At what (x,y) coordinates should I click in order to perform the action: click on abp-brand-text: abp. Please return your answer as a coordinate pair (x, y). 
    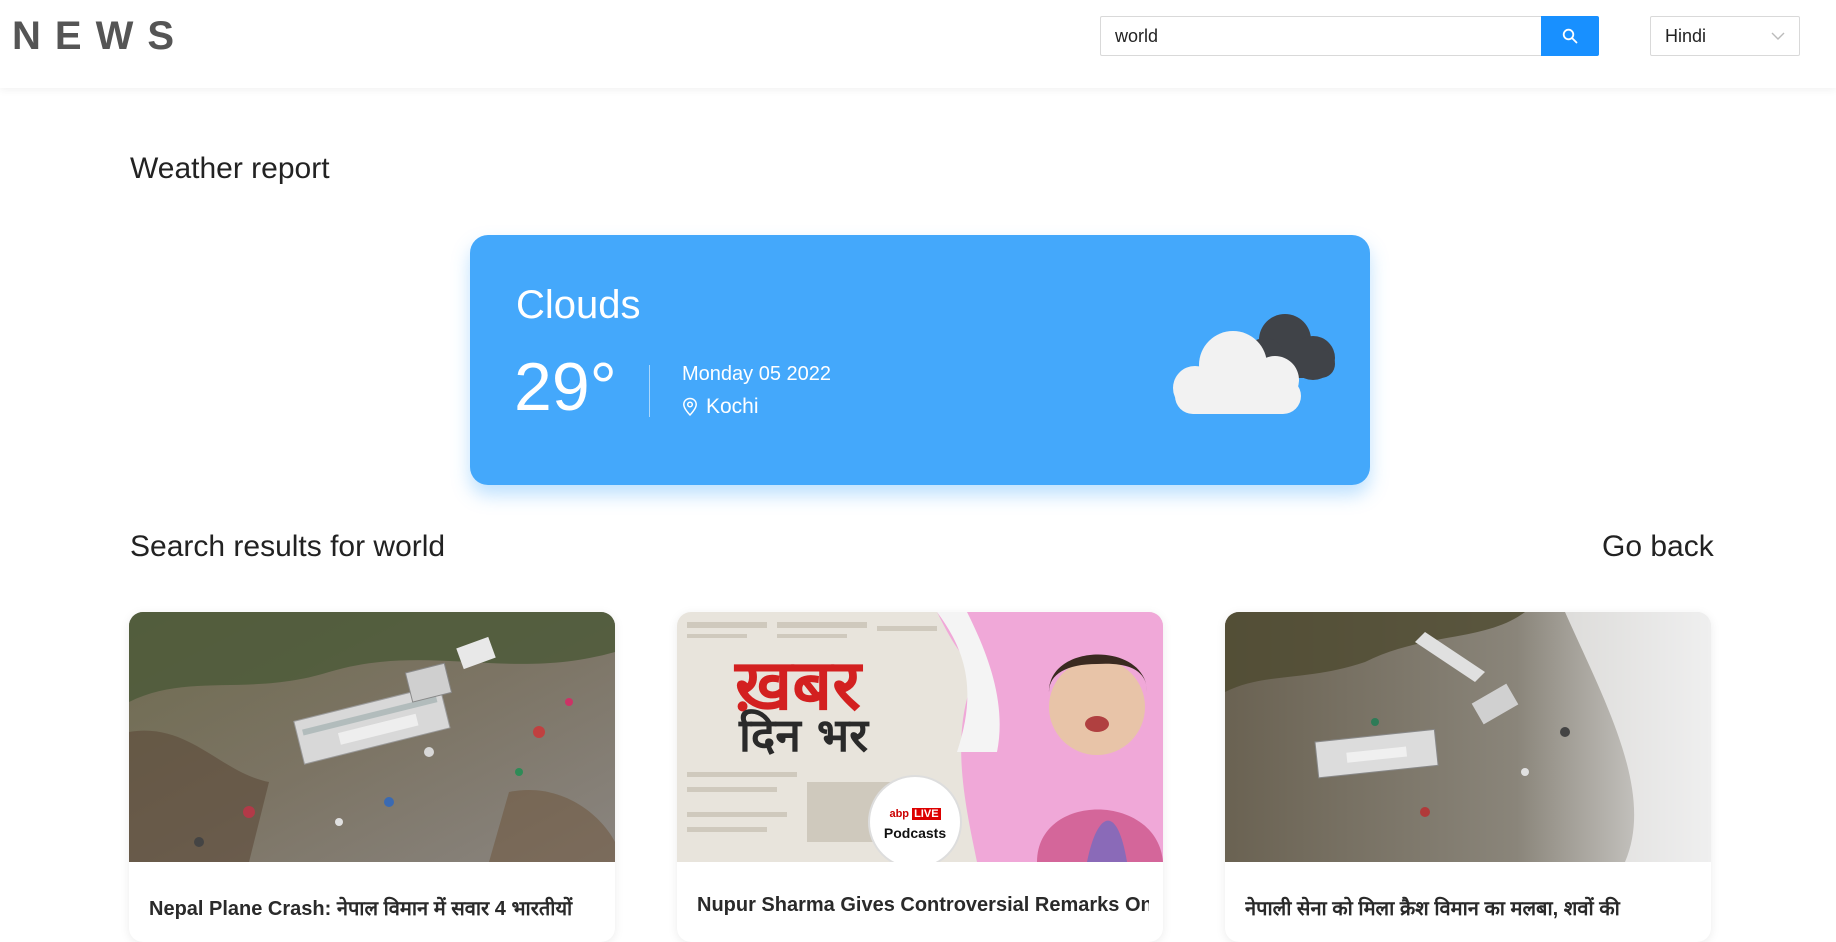
    Looking at the image, I should click on (899, 814).